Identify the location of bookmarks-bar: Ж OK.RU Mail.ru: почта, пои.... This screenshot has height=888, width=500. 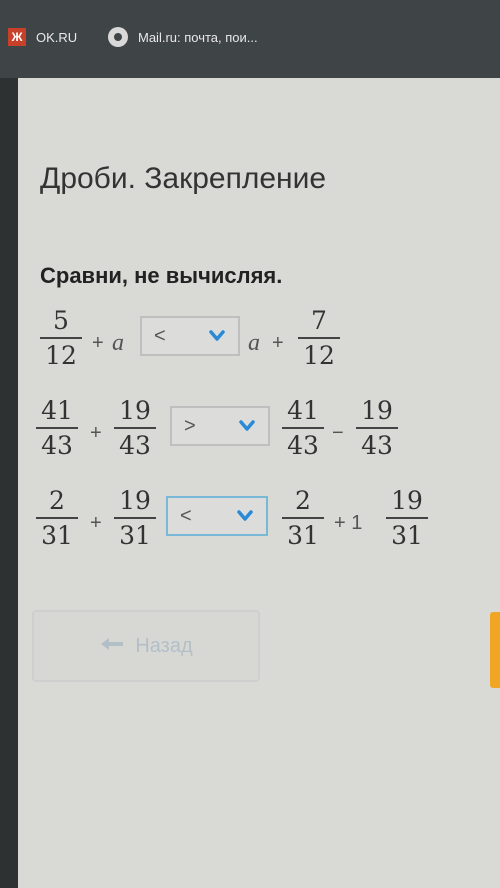
(250, 39).